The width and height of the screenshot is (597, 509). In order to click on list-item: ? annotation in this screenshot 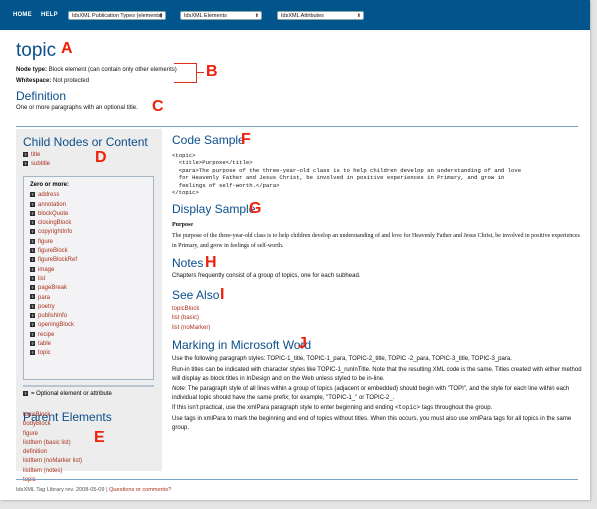, I will do `click(91, 205)`.